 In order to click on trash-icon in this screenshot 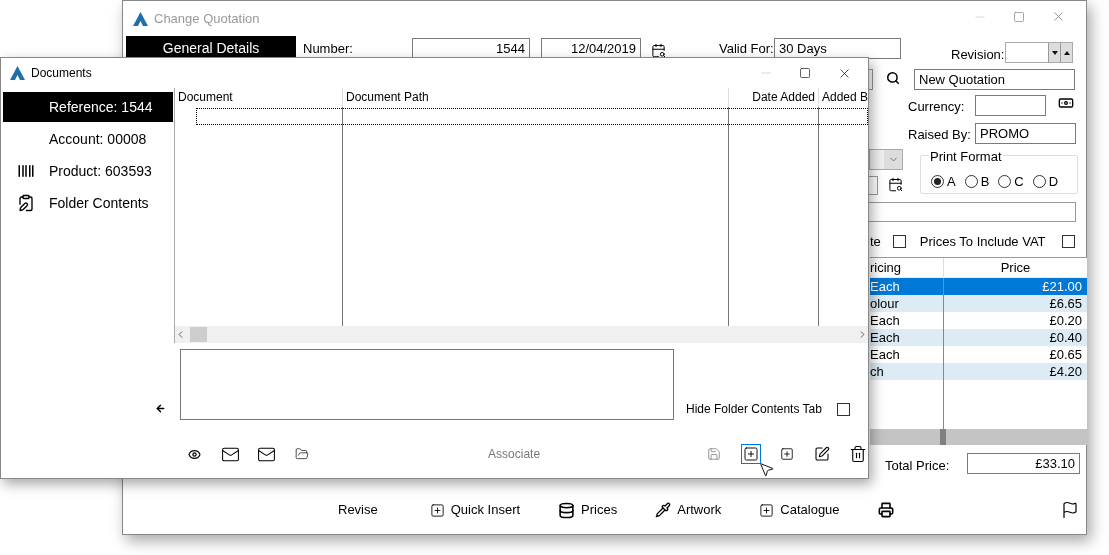, I will do `click(858, 454)`.